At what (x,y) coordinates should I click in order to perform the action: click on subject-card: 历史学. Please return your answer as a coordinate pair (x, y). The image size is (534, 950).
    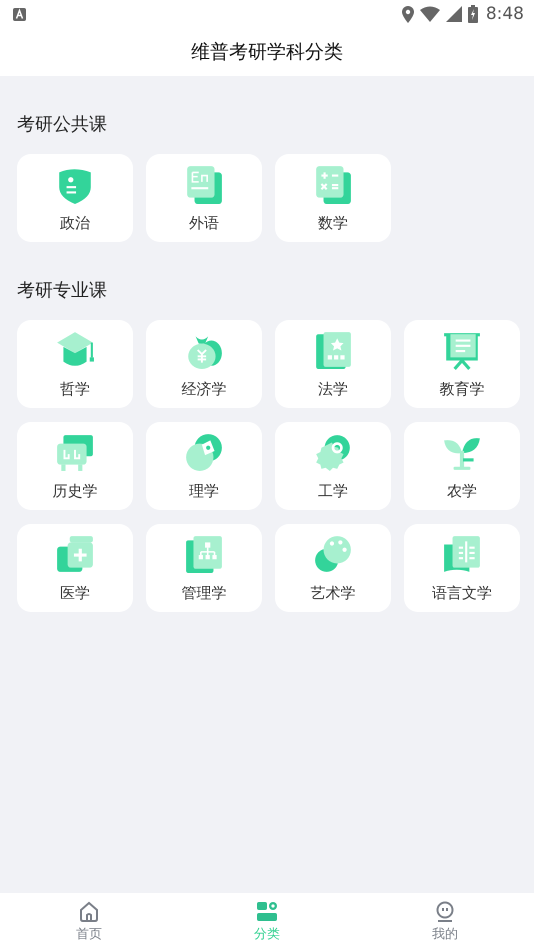
    Looking at the image, I should click on (75, 466).